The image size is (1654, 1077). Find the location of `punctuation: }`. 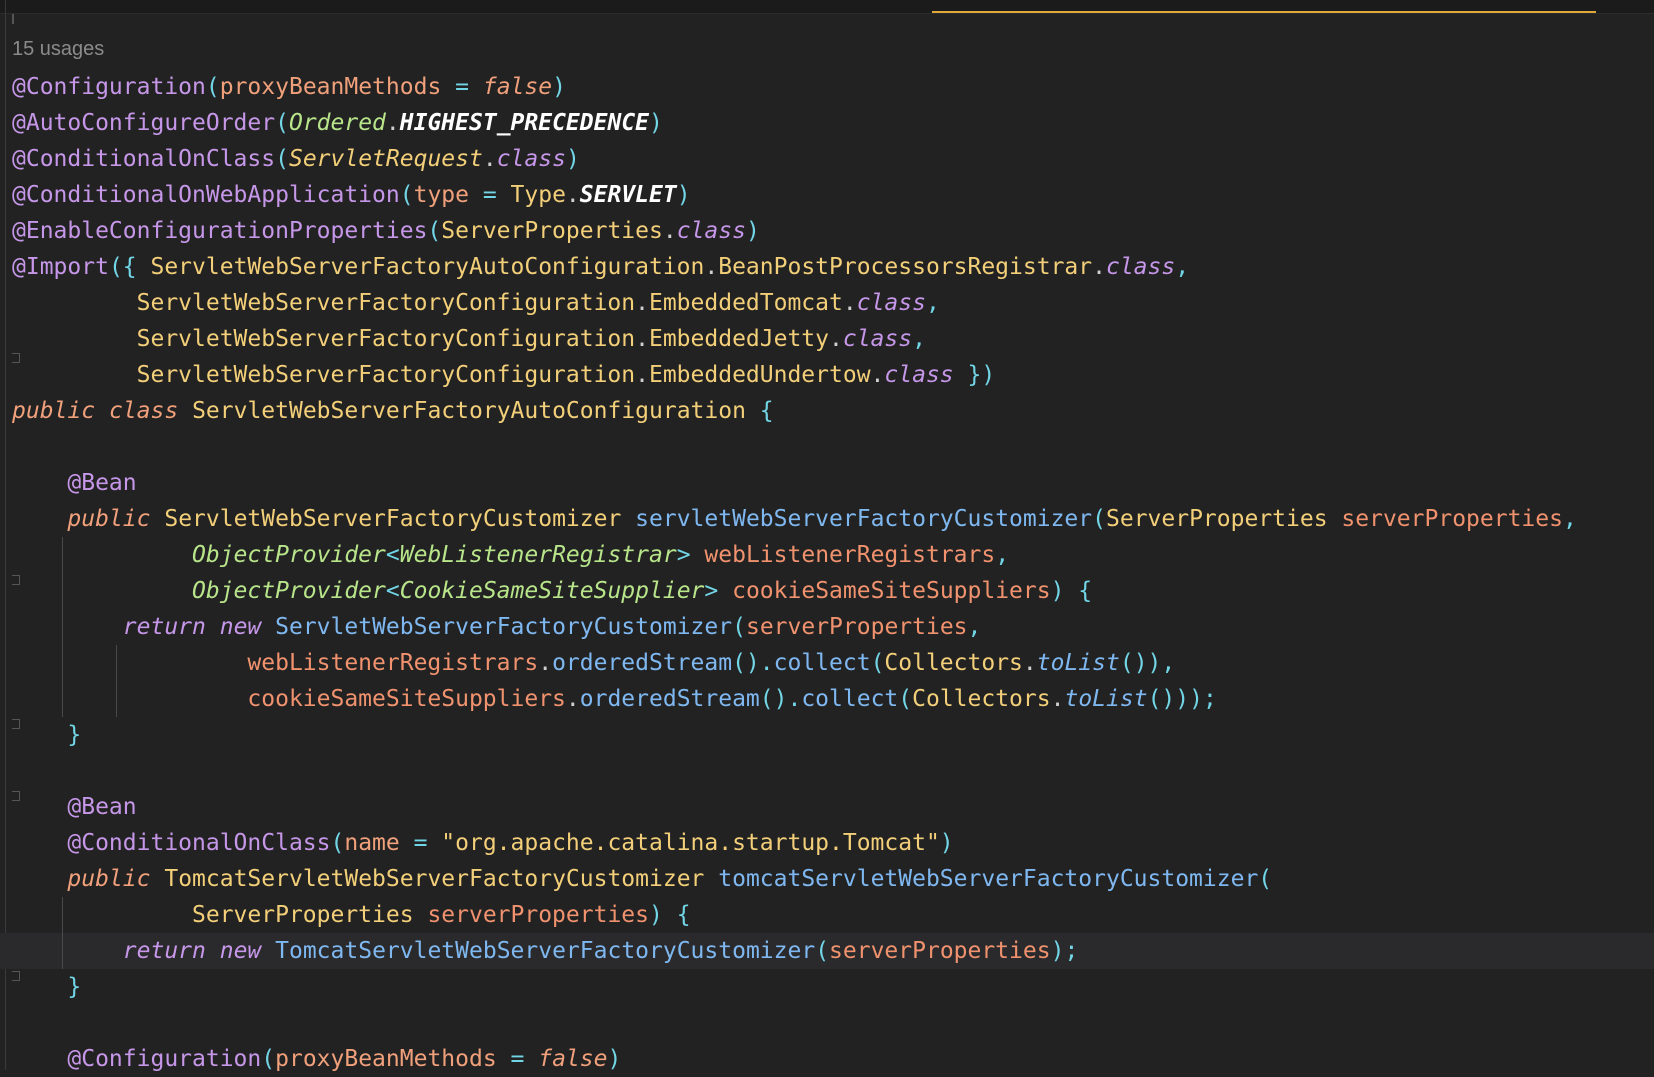

punctuation: } is located at coordinates (74, 987).